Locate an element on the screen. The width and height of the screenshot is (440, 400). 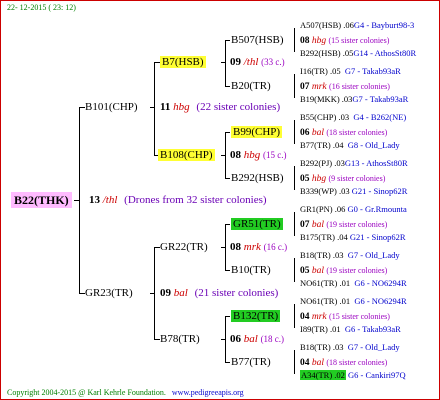
g3-queen: B99(CHP) is located at coordinates (257, 132).